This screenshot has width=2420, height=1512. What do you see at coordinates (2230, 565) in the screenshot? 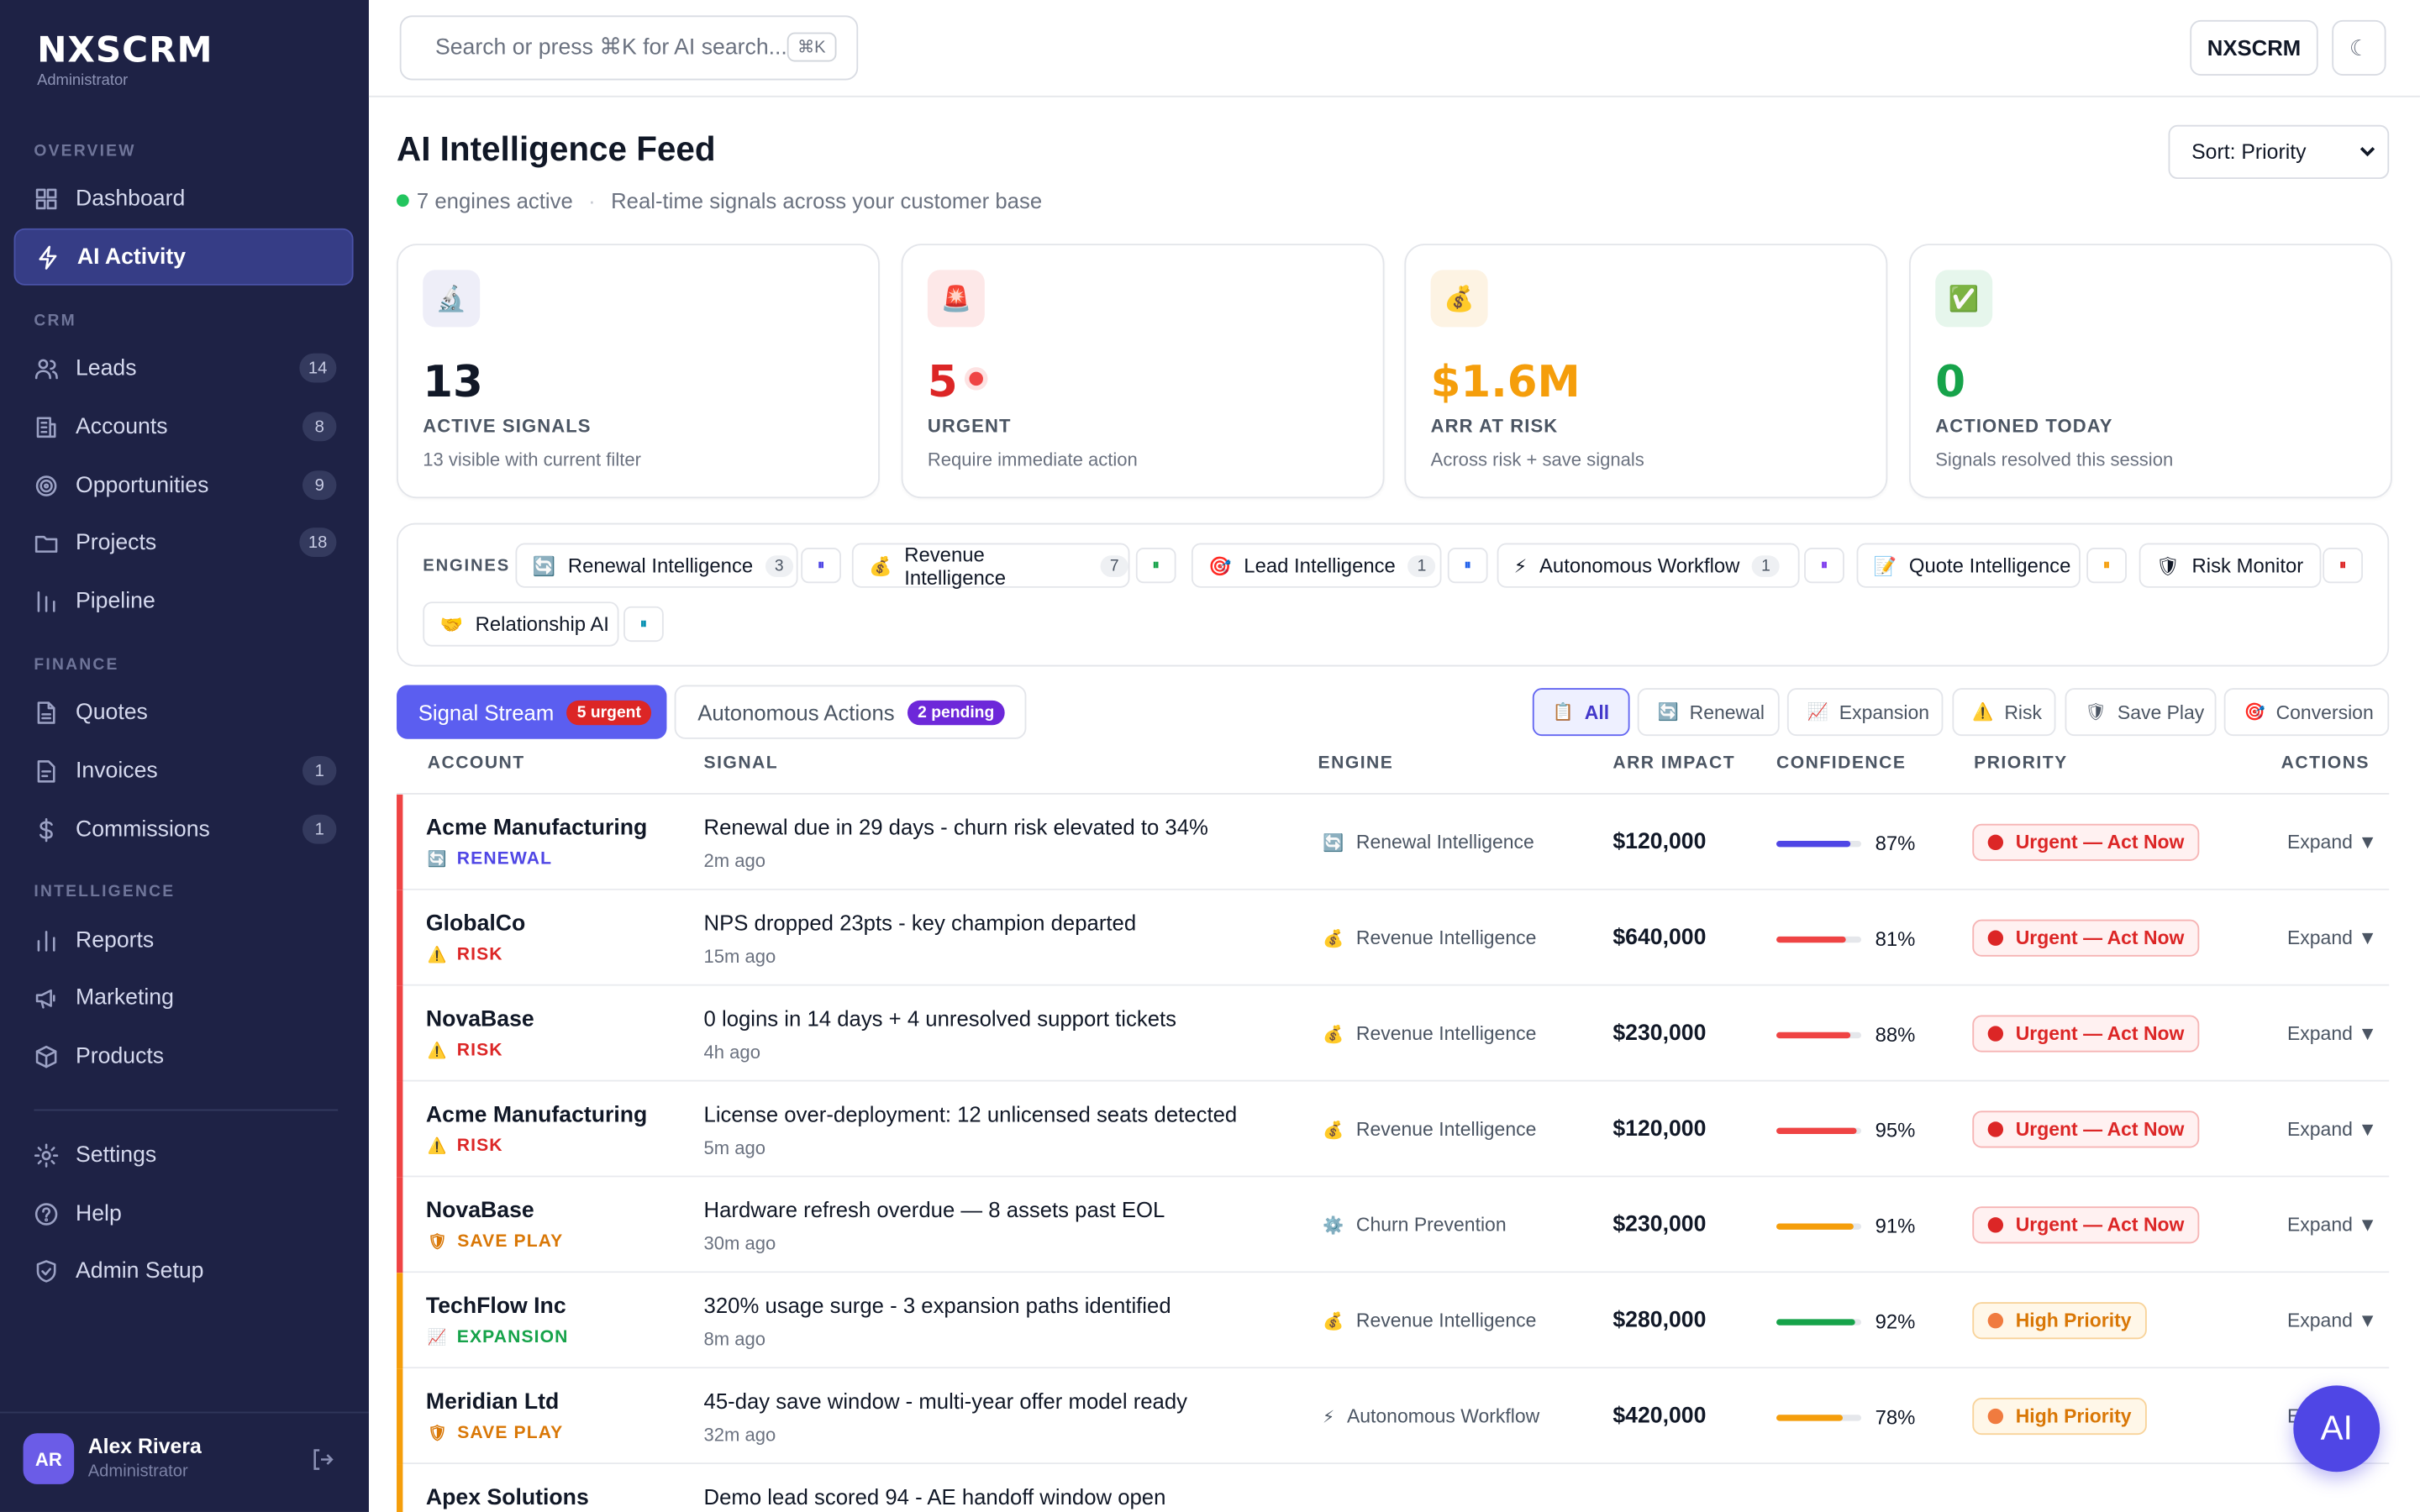
I see `engine-chip-risk-monitor: 🛡 Risk Monitor` at bounding box center [2230, 565].